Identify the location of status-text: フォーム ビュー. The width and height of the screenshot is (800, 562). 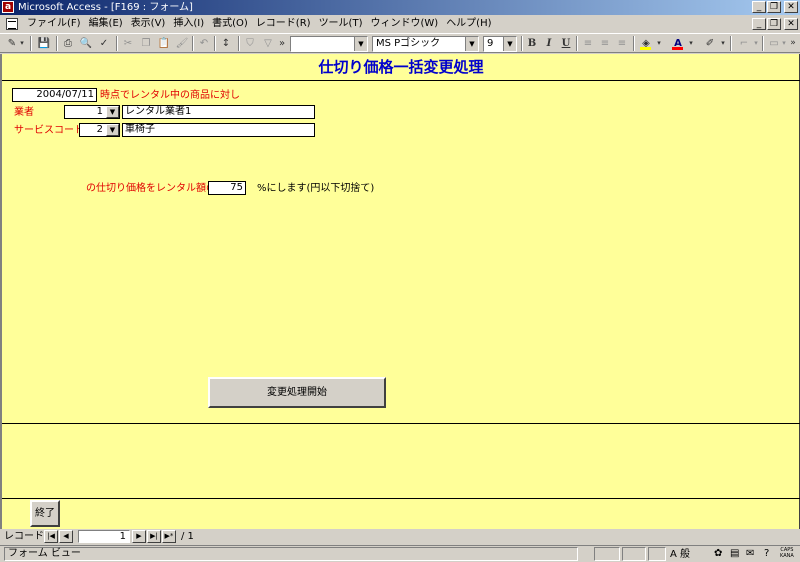
(291, 554).